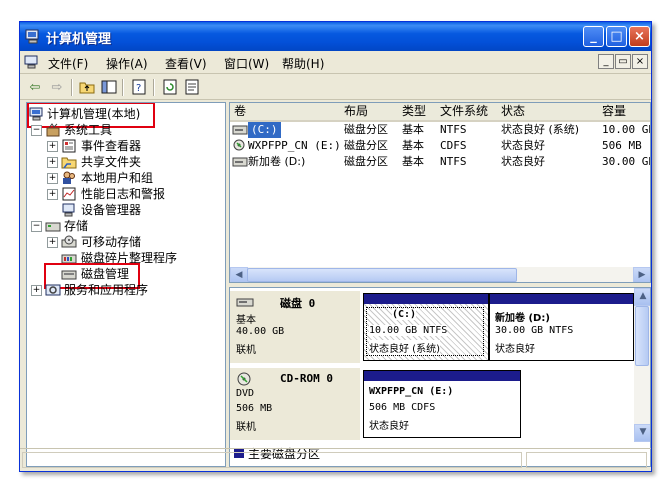 The width and height of the screenshot is (672, 489). Describe the element at coordinates (295, 327) in the screenshot. I see `disk-0-label-panel: 磁盘 0 基本 40.00 GB 联机` at that location.